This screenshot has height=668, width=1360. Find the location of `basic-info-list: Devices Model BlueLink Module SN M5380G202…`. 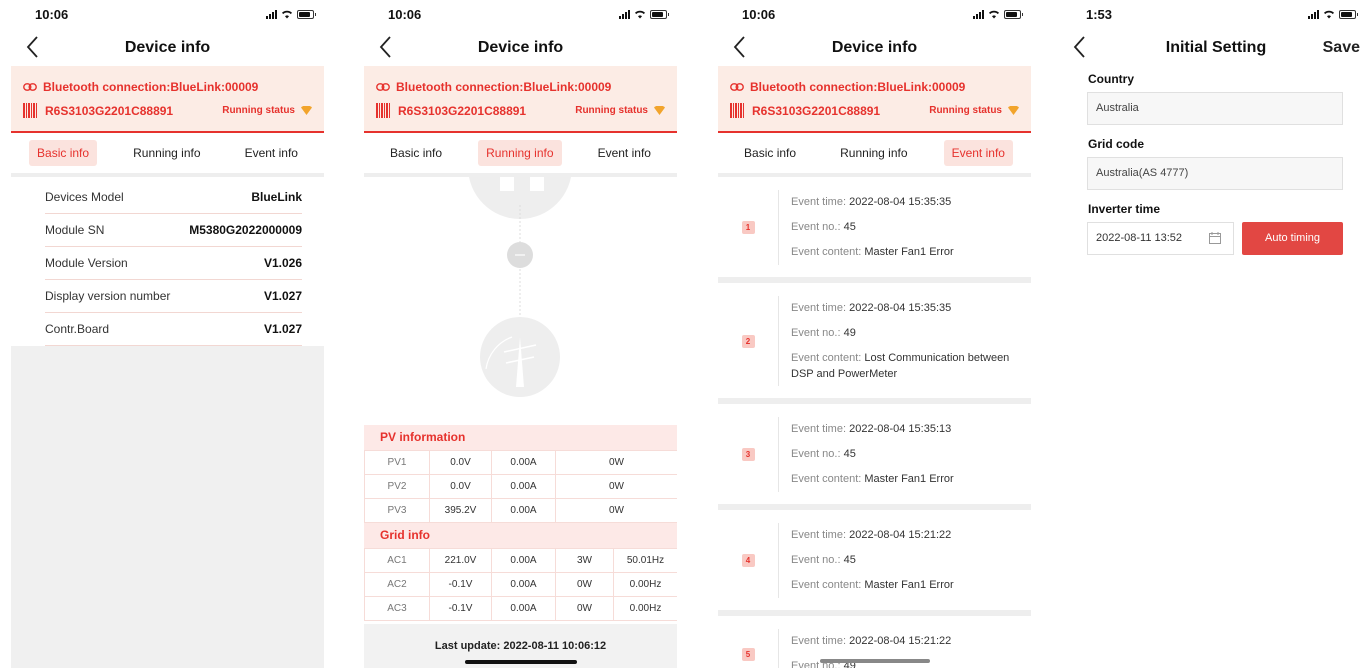

basic-info-list: Devices Model BlueLink Module SN M5380G202… is located at coordinates (167, 261).